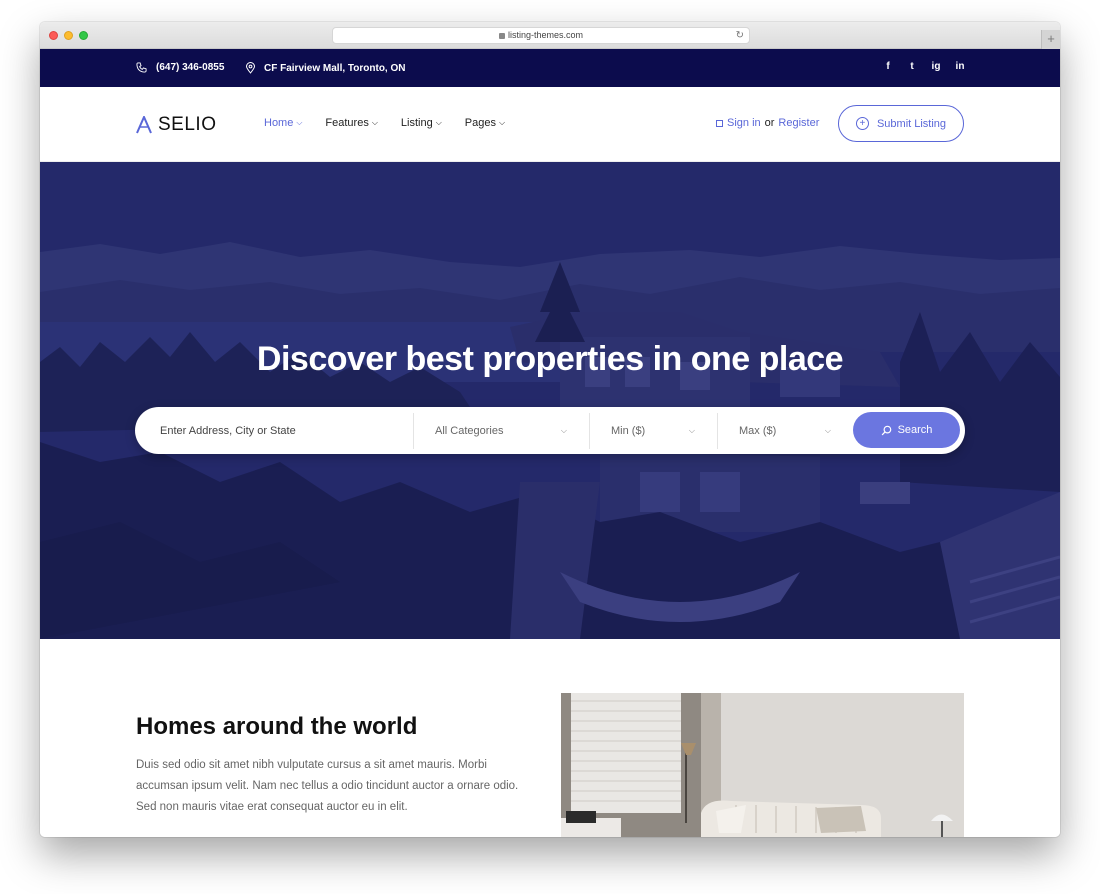 Image resolution: width=1100 pixels, height=894 pixels. I want to click on min-price-value: Min ($), so click(628, 430).